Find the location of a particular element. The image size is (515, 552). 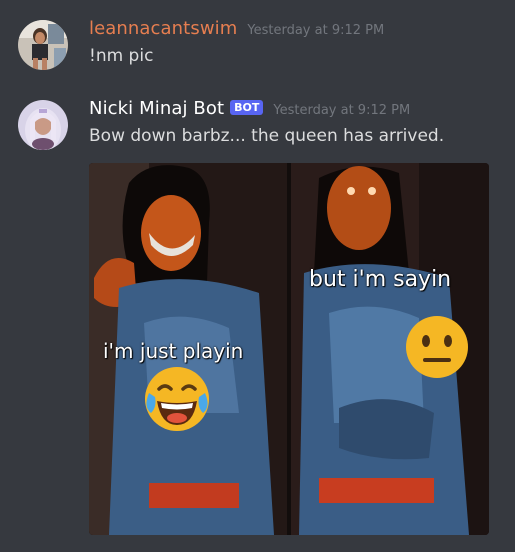

neutral-face-emoji-icon is located at coordinates (437, 347).